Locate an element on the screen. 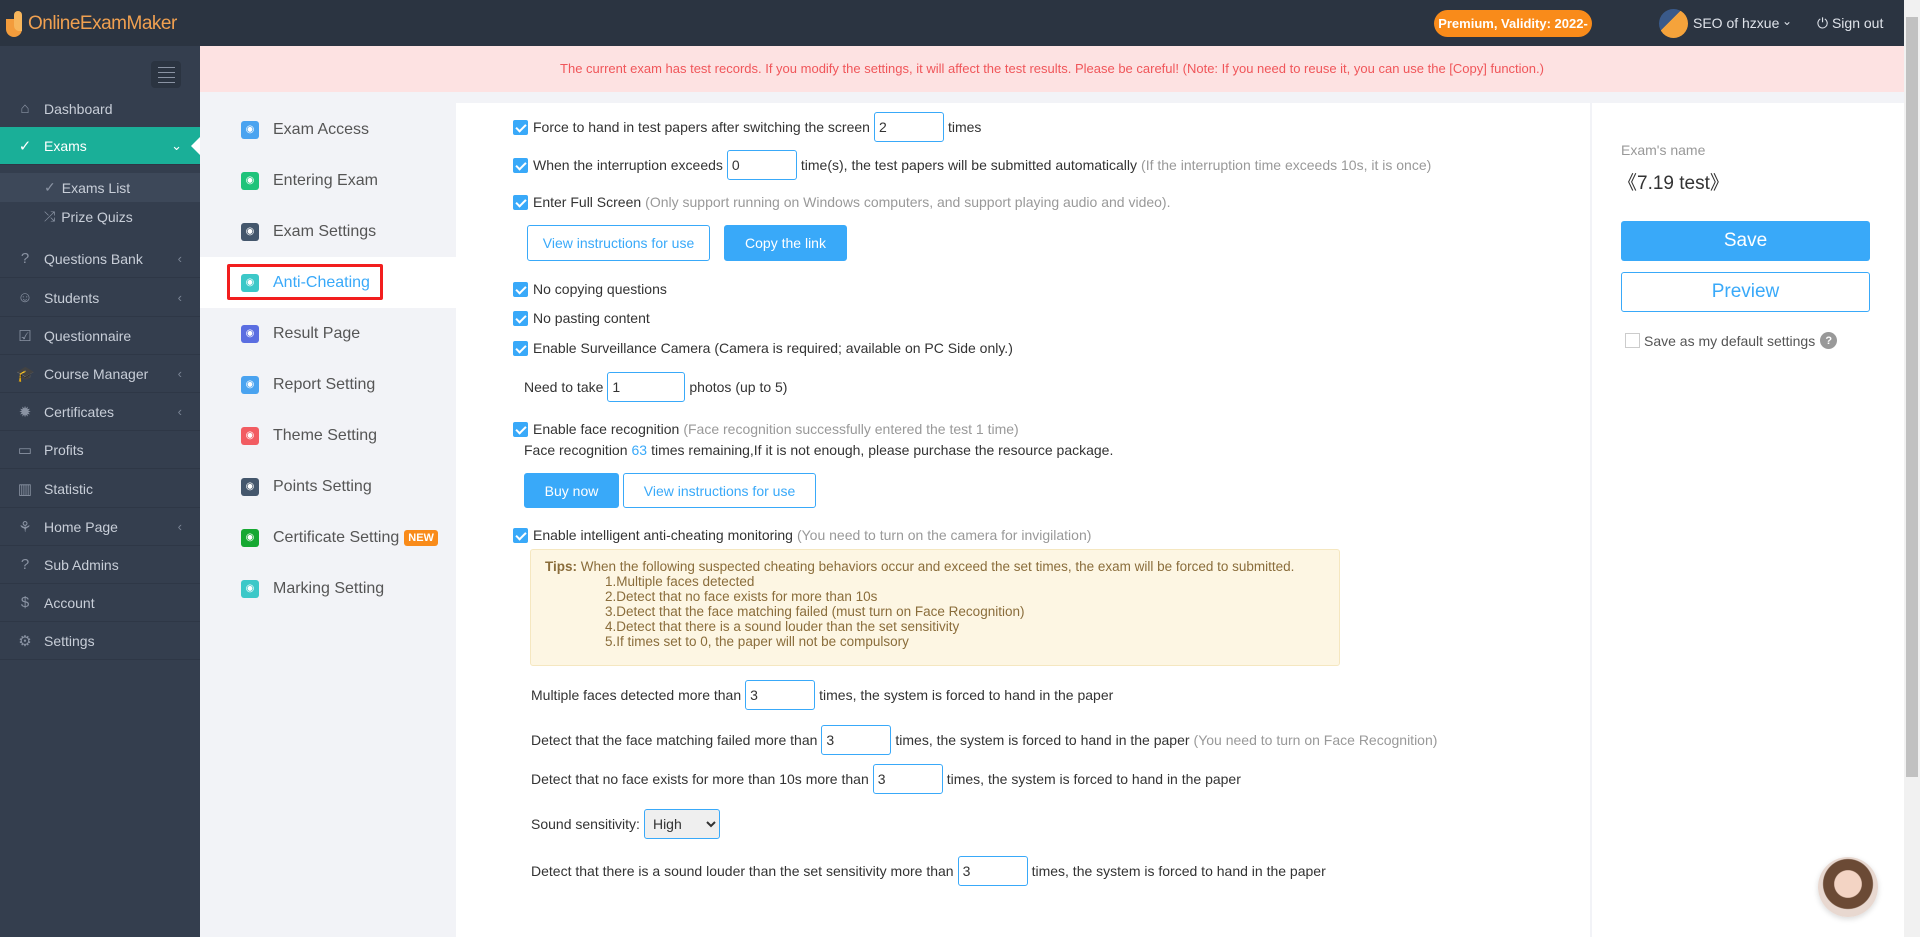 The width and height of the screenshot is (1920, 937). sidebar-item-students: ☺ Students ‹ is located at coordinates (100, 298).